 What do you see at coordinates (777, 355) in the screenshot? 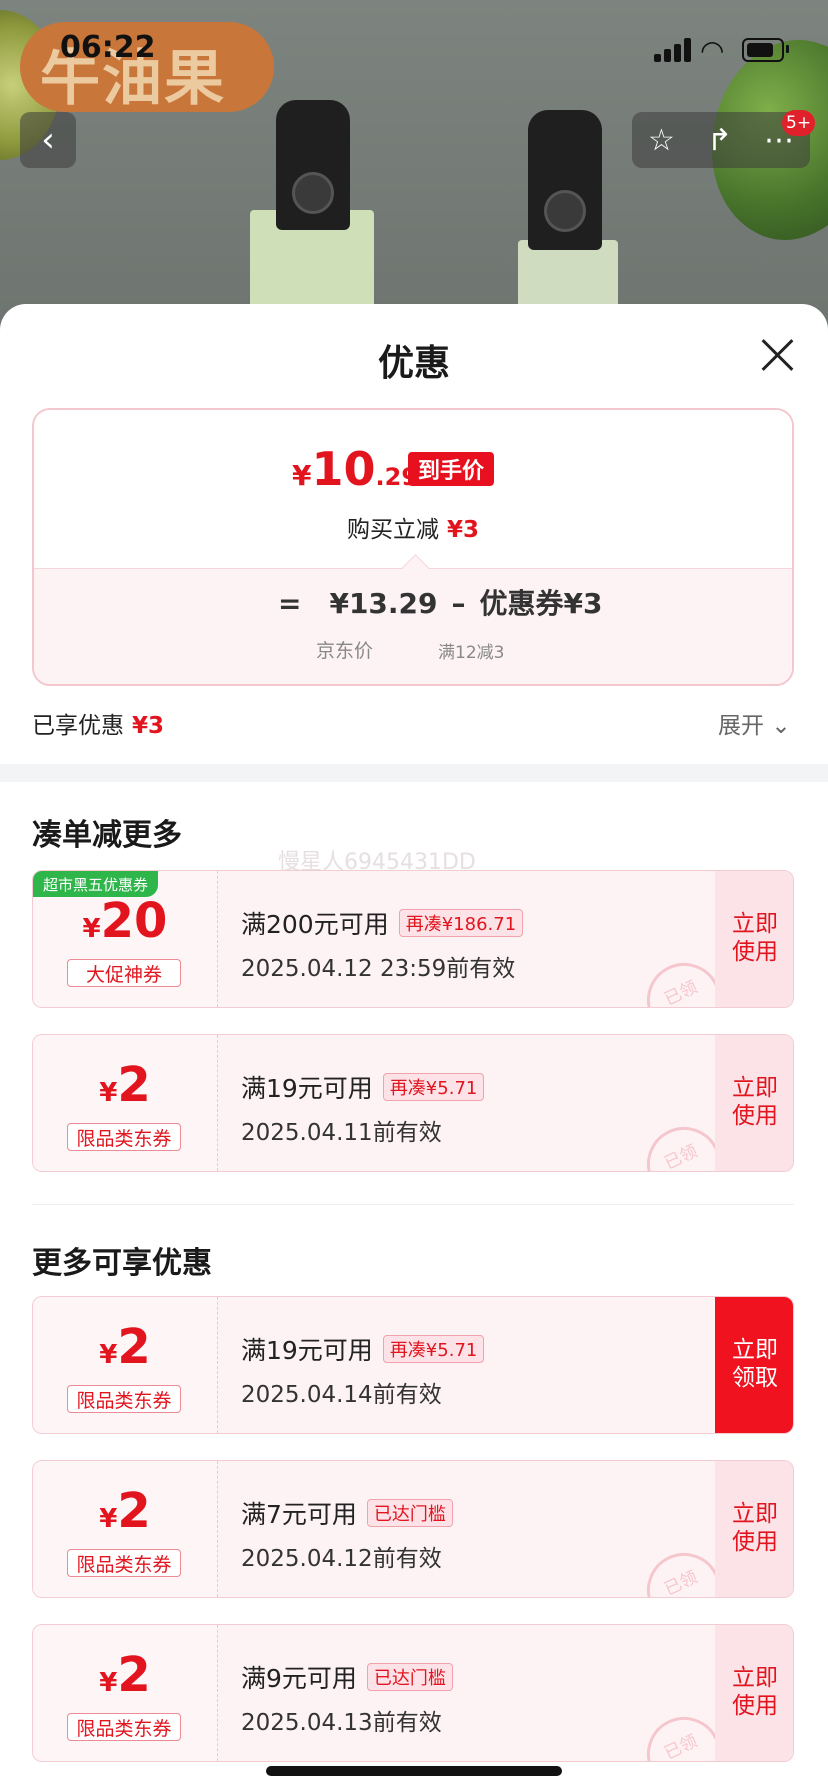
I see `close-icon` at bounding box center [777, 355].